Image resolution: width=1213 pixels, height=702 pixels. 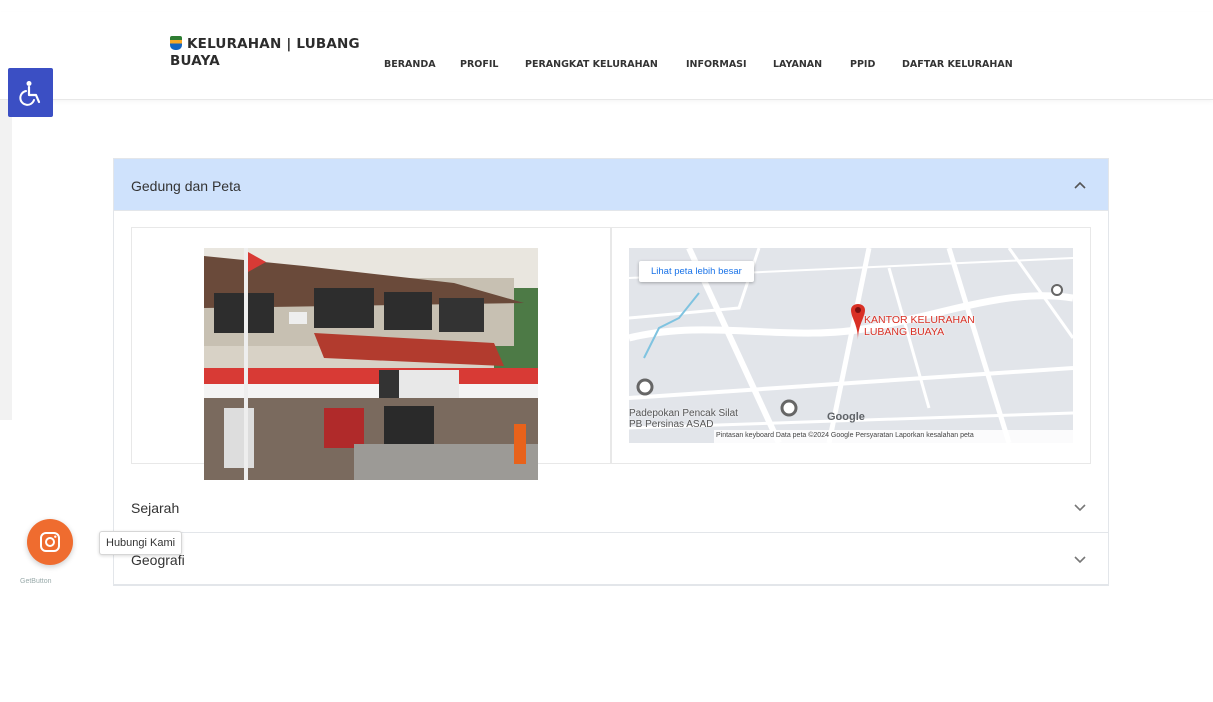 I want to click on instagram-contact-button, so click(x=50, y=542).